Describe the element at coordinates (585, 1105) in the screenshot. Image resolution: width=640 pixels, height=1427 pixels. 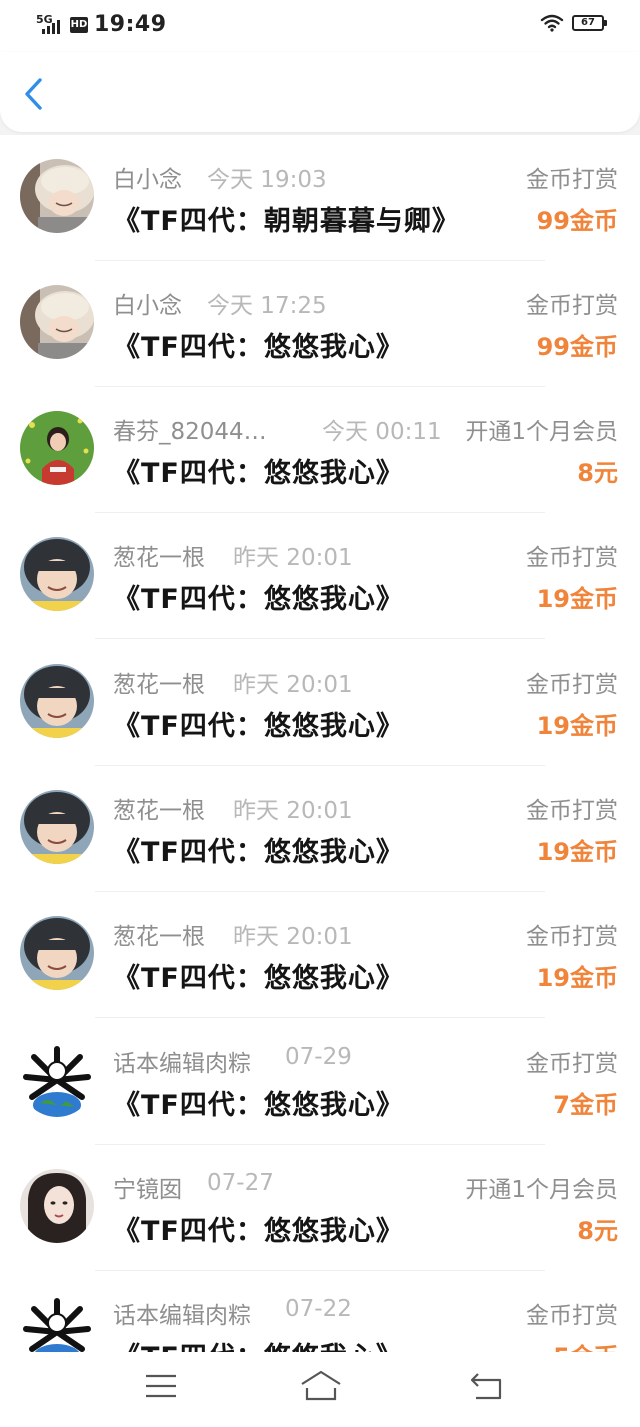
I see `amount-value: 7金币` at that location.